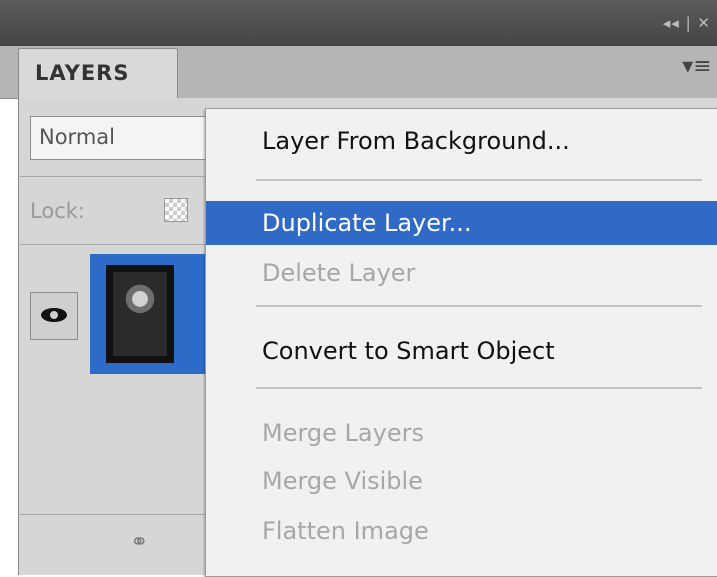 The height and width of the screenshot is (577, 717). What do you see at coordinates (697, 71) in the screenshot?
I see `panel-menu-icon: ▾≡` at bounding box center [697, 71].